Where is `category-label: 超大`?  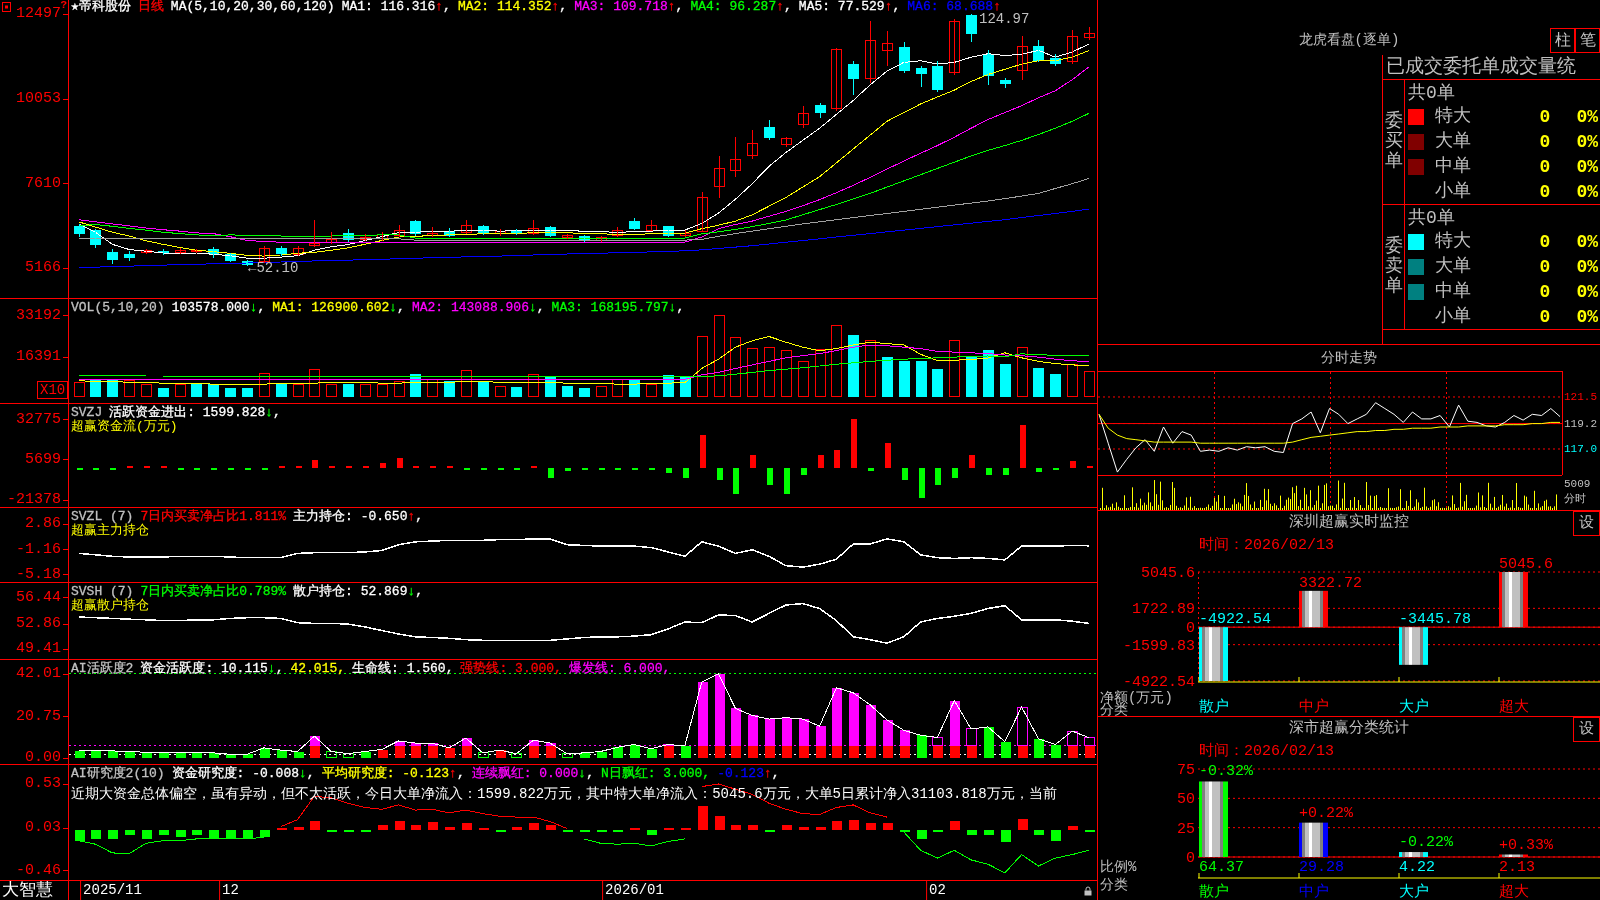 category-label: 超大 is located at coordinates (1514, 892).